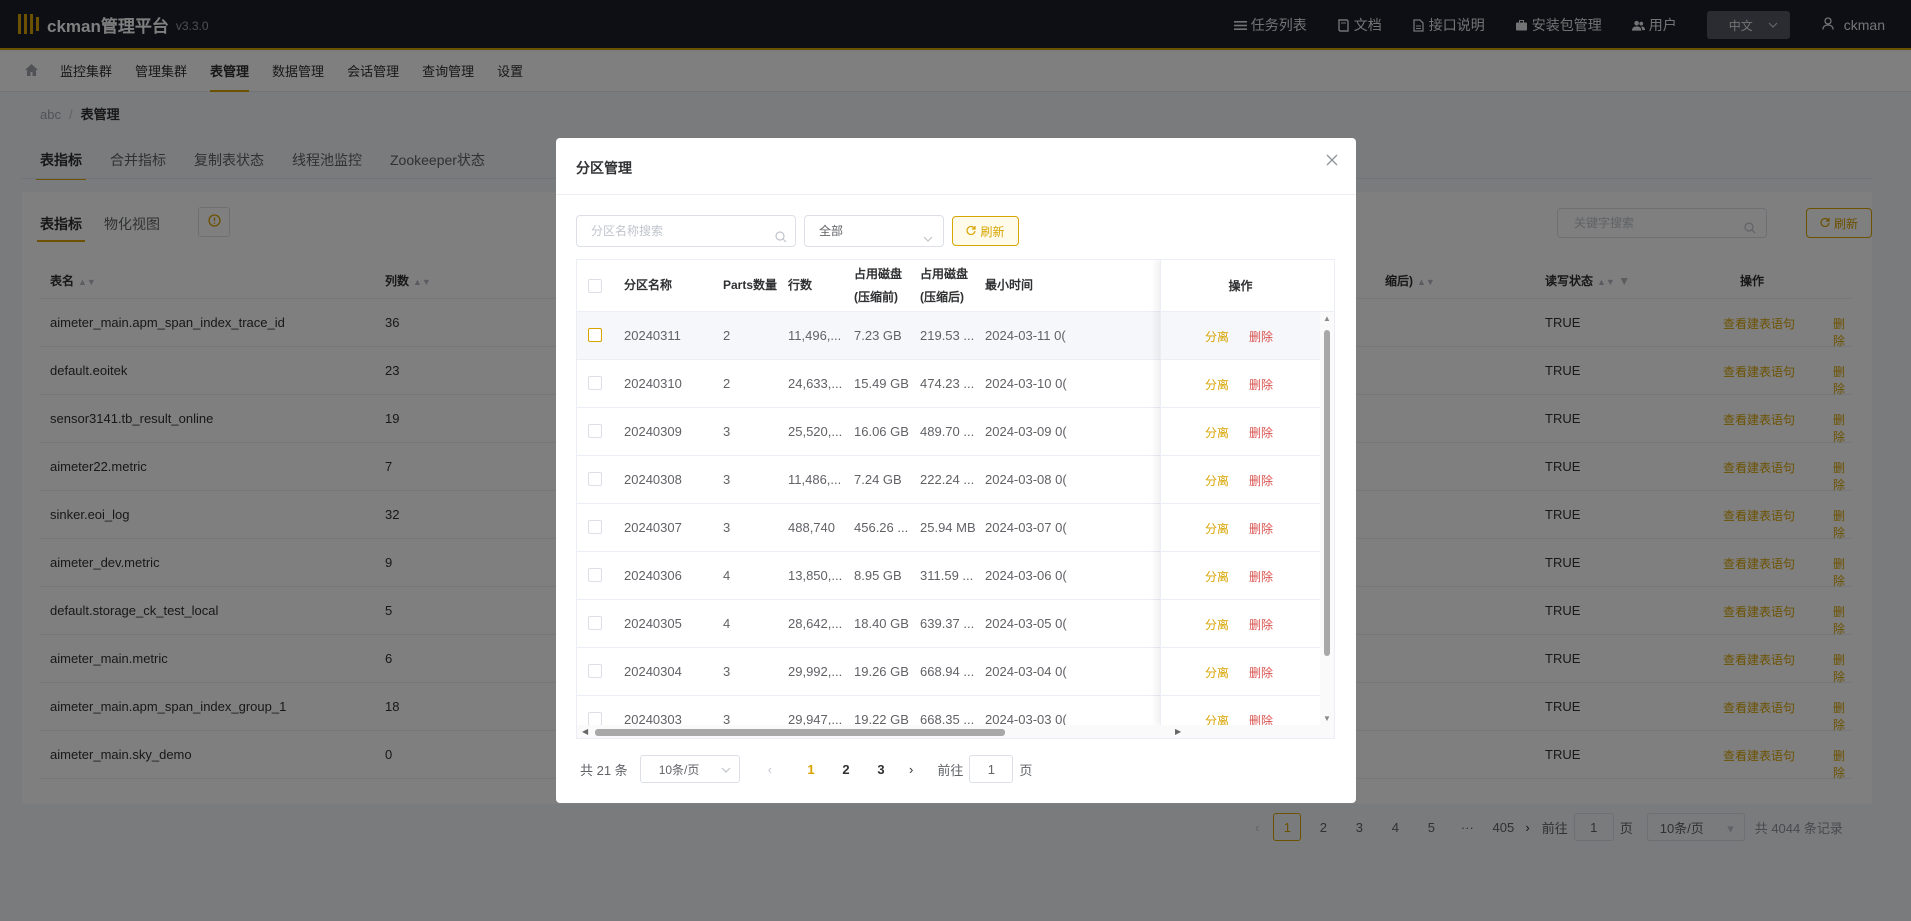 Image resolution: width=1911 pixels, height=921 pixels. I want to click on vertical-scrollbar: ▲ ▼, so click(1327, 518).